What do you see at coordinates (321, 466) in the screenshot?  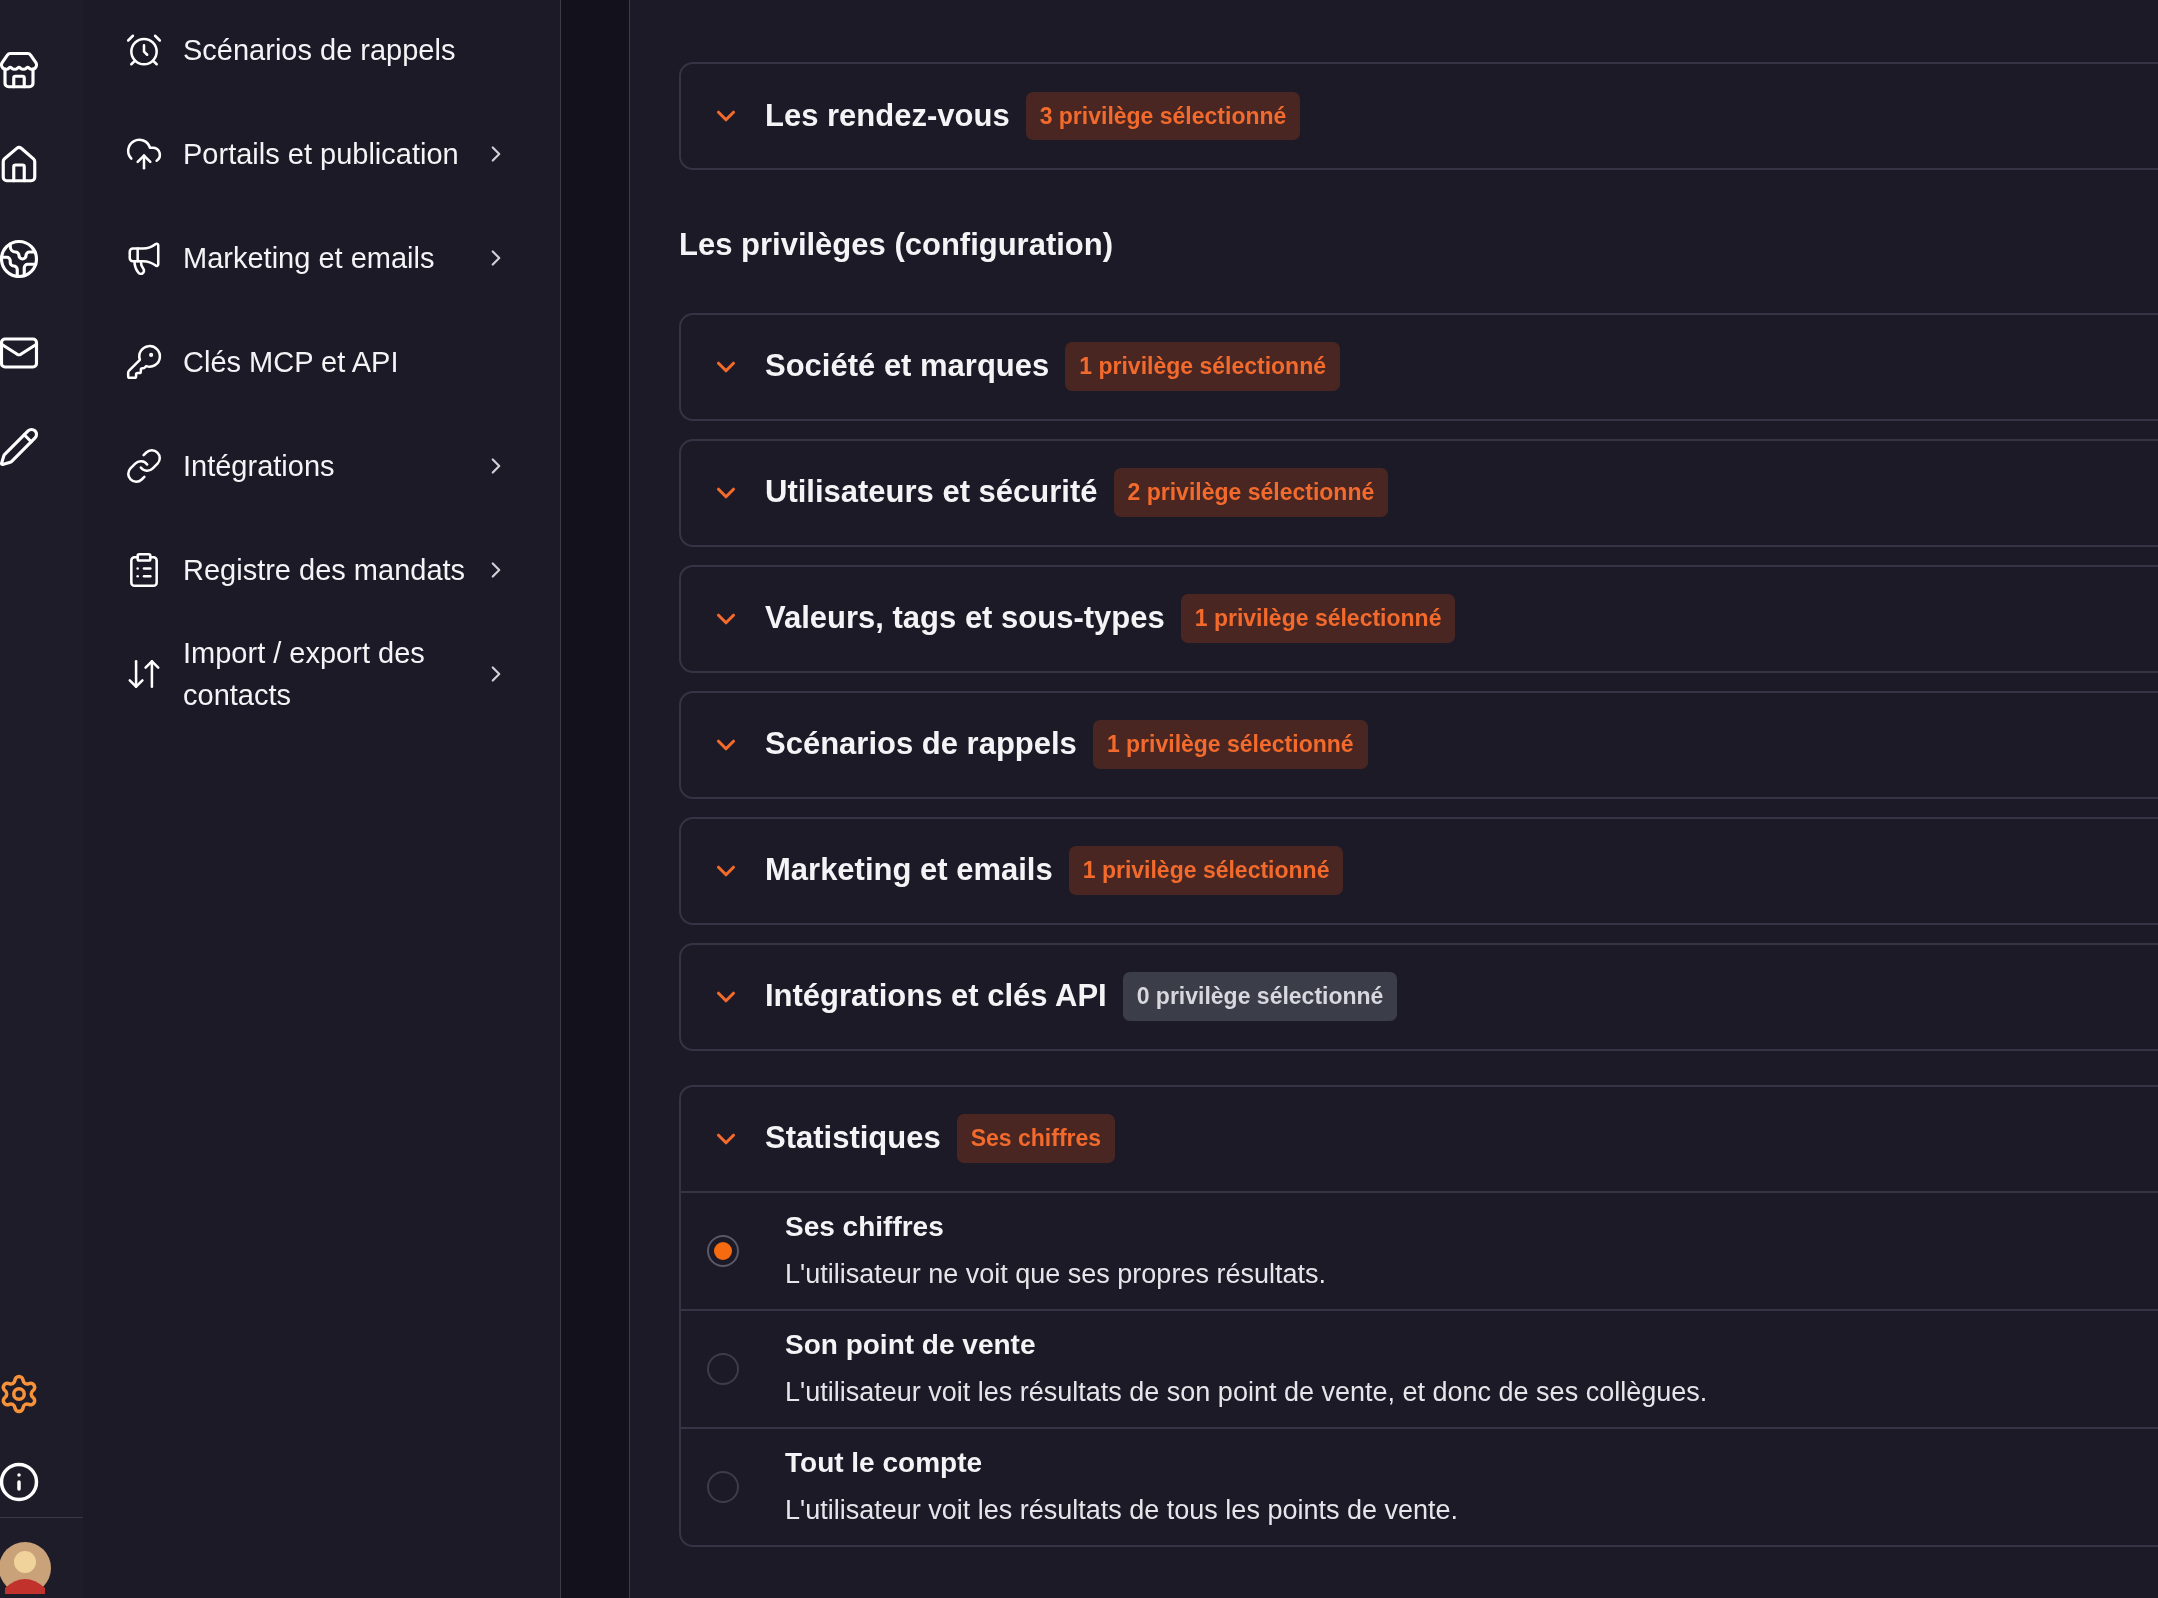 I see `nav-item: Intégrations` at bounding box center [321, 466].